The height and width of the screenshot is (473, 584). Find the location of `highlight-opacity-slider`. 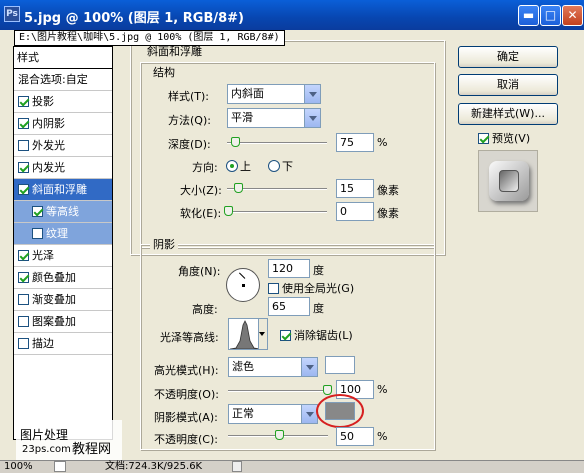

highlight-opacity-slider is located at coordinates (278, 391).